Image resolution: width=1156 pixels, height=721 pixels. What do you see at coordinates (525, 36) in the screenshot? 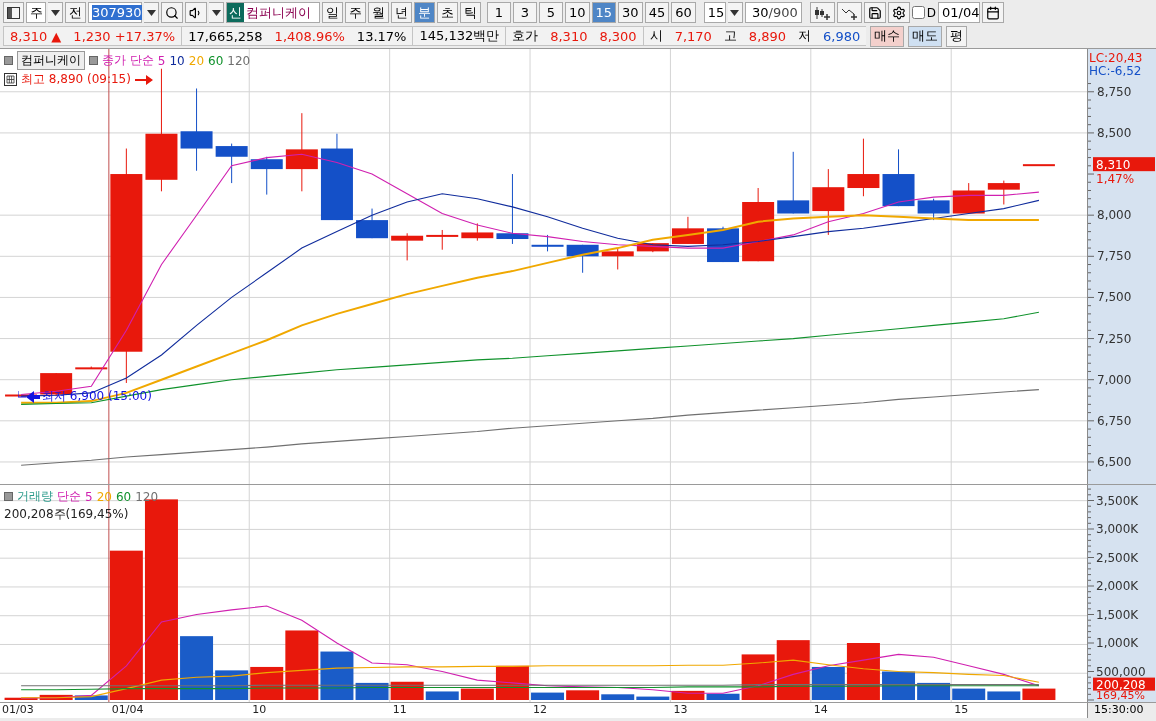
I see `quote-value: 호가` at bounding box center [525, 36].